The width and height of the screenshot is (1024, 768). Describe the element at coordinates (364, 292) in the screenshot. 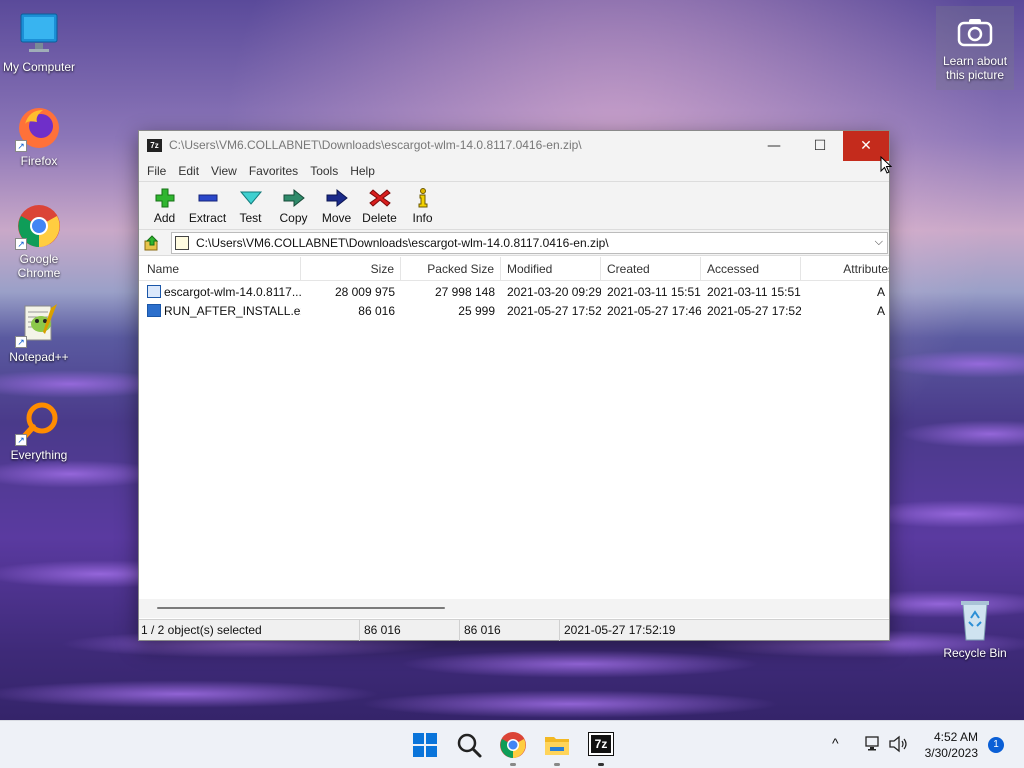

I see `row-size: 28 009 975` at that location.